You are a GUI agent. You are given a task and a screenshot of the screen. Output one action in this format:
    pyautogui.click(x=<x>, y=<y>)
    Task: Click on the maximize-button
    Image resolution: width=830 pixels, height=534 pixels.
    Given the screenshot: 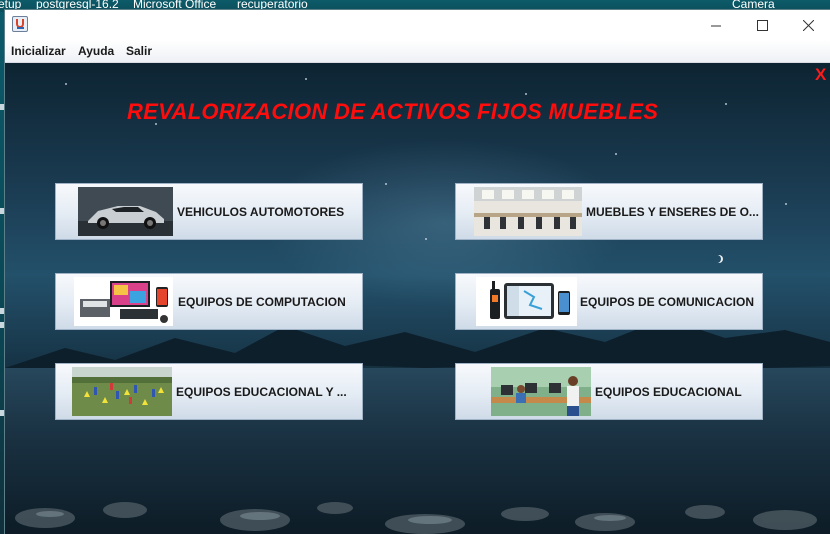 What is the action you would take?
    pyautogui.click(x=762, y=25)
    